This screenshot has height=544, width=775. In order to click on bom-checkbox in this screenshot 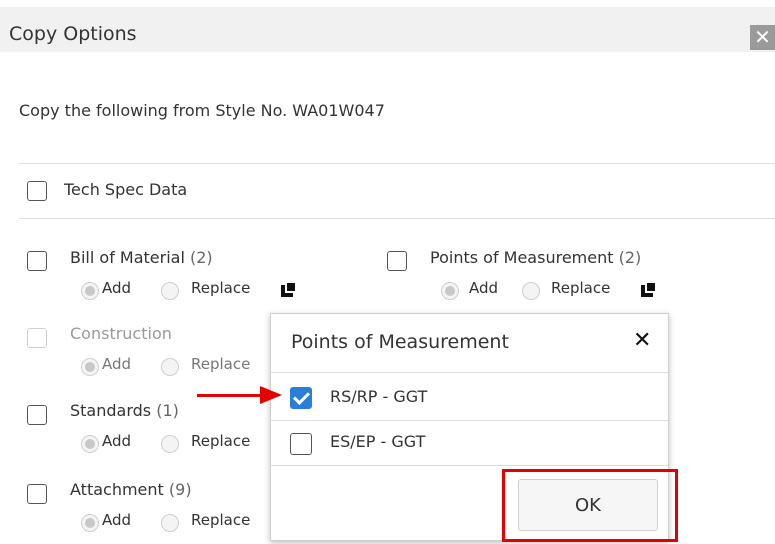, I will do `click(37, 261)`.